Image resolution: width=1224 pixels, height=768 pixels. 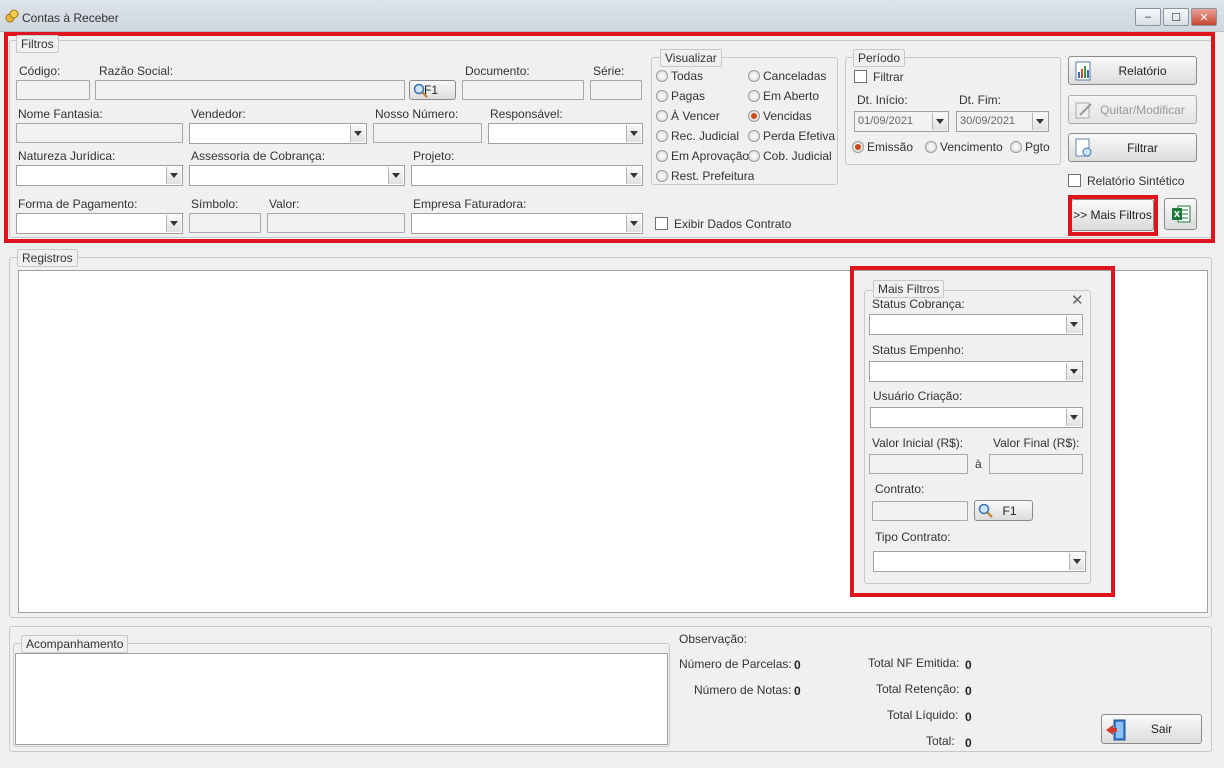 What do you see at coordinates (258, 156) in the screenshot?
I see `assessoria-label: Assessoria de Cobrança:` at bounding box center [258, 156].